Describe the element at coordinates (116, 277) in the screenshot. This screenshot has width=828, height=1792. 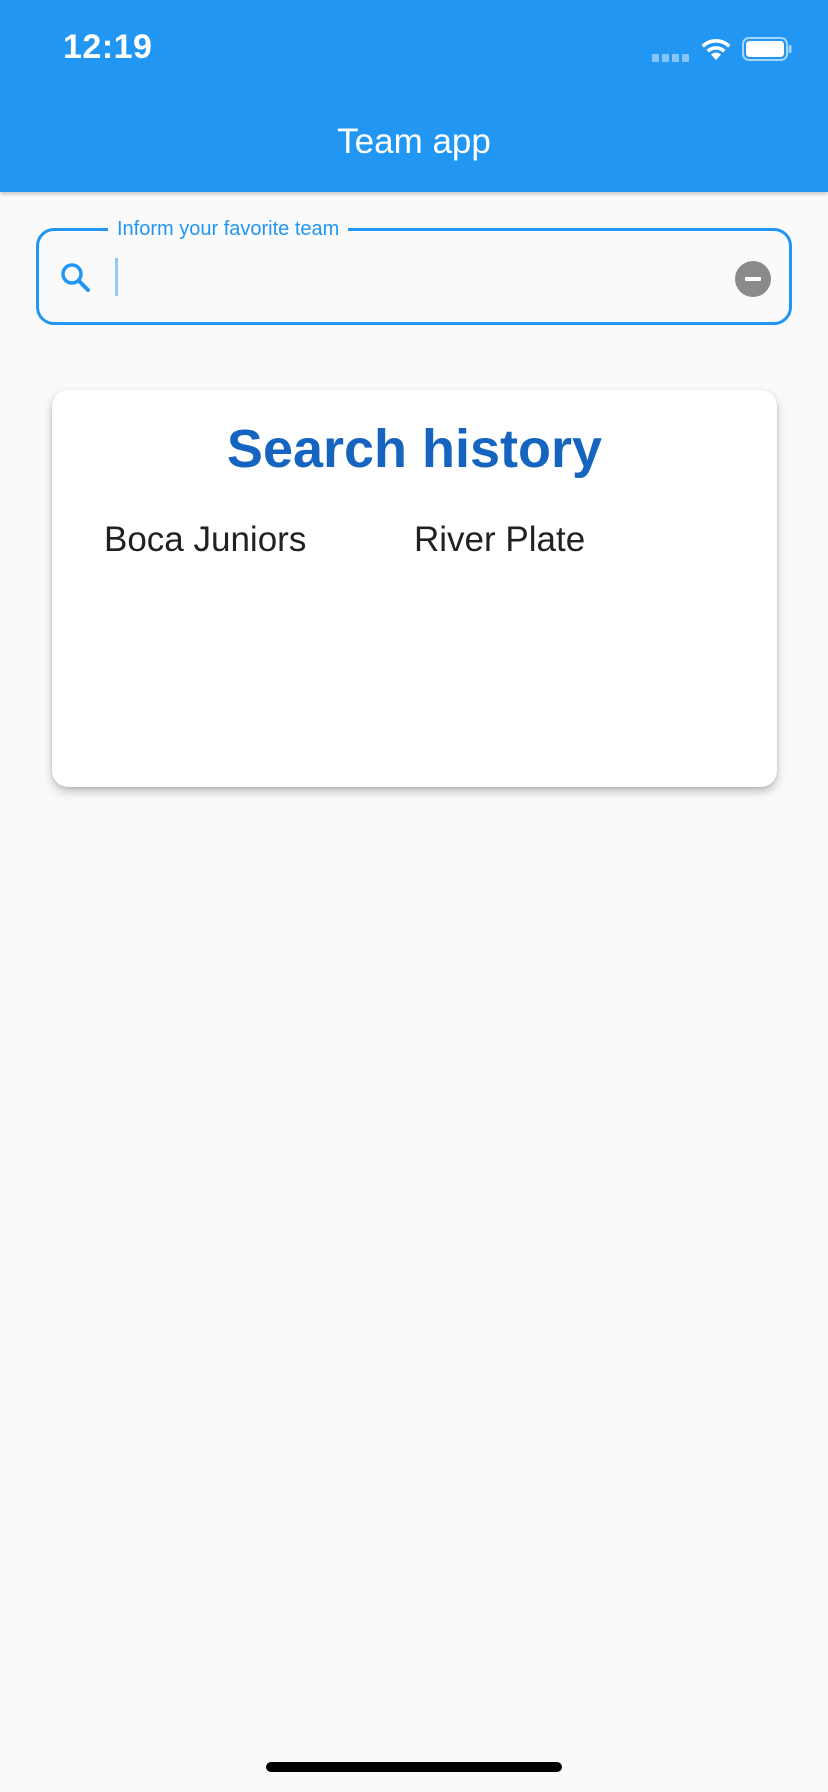
I see `text-cursor` at that location.